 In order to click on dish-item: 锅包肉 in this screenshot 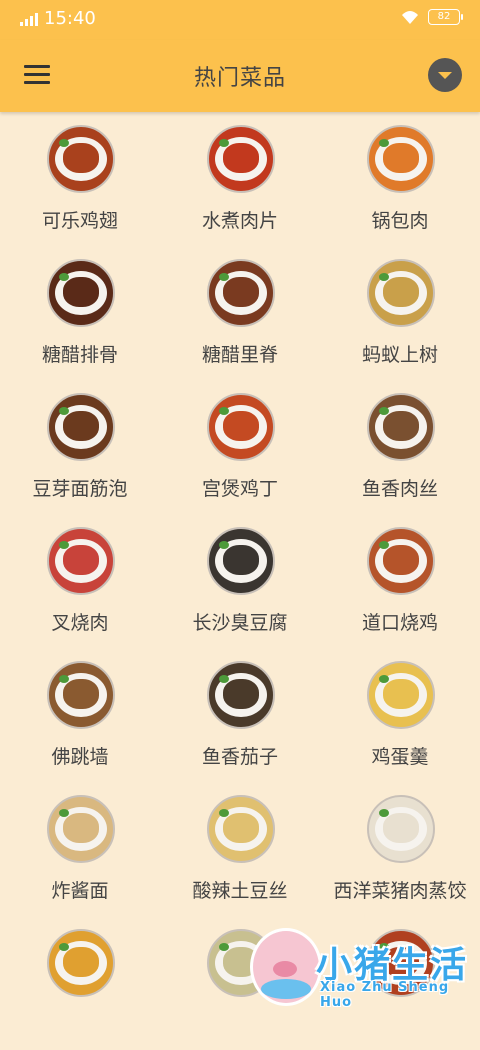, I will do `click(400, 179)`.